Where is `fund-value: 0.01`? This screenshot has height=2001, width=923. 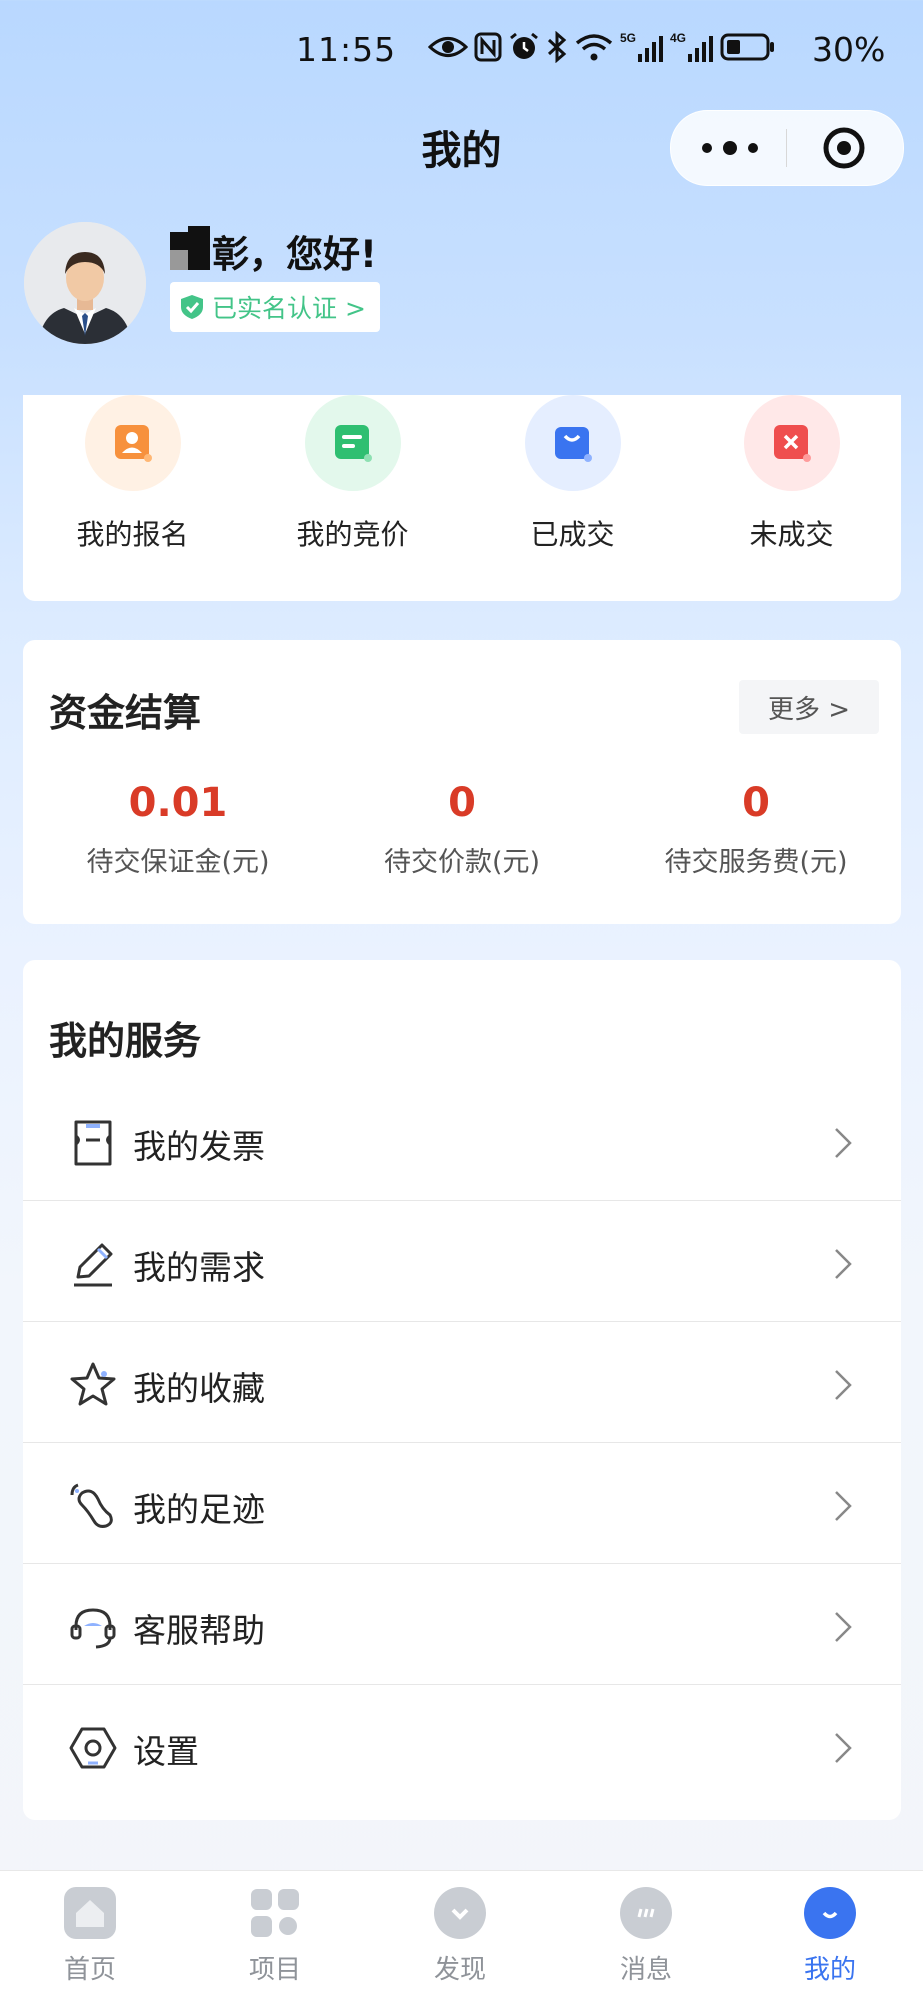
fund-value: 0.01 is located at coordinates (178, 803).